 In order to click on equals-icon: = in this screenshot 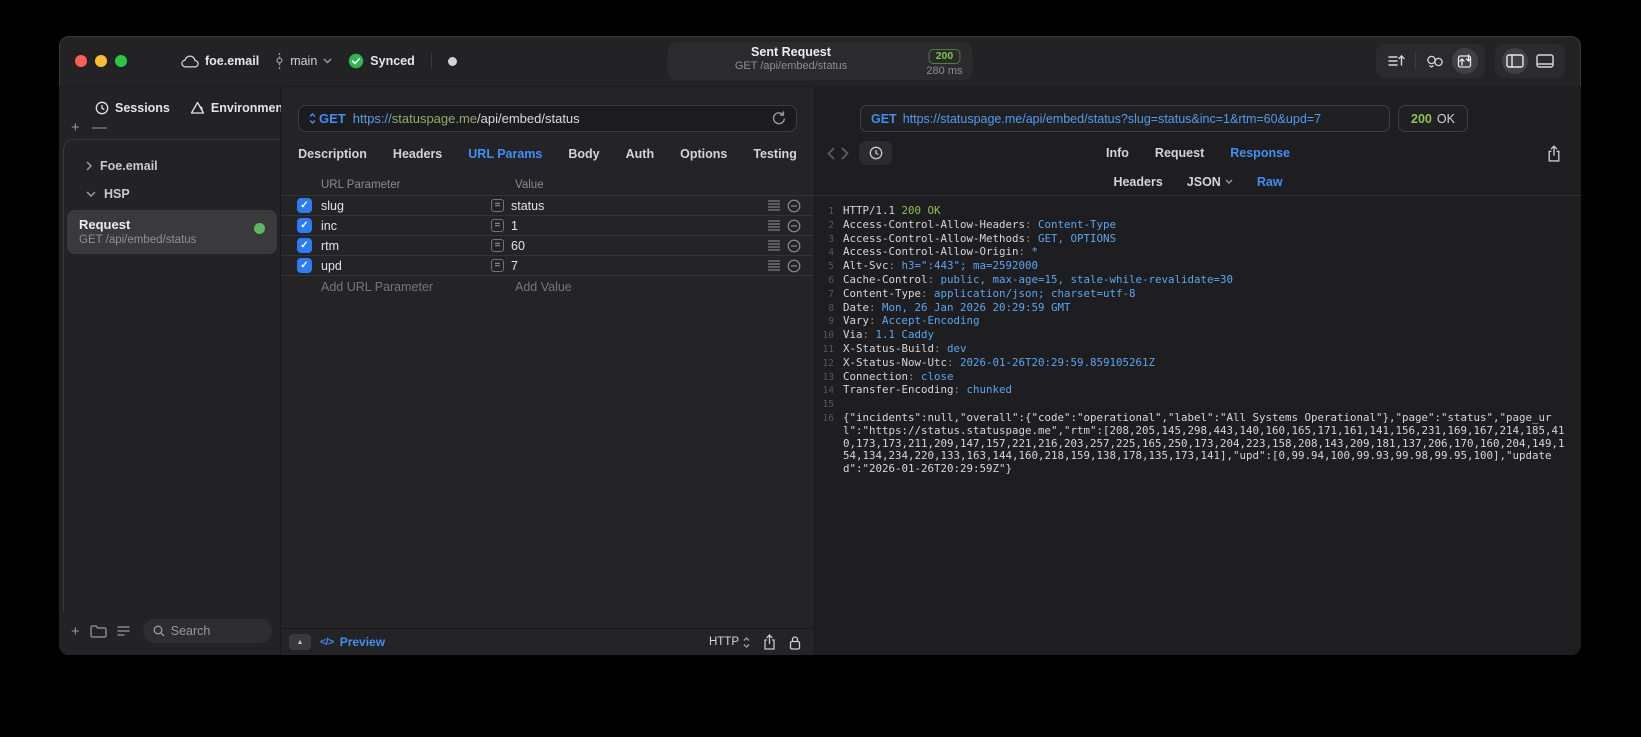, I will do `click(497, 265)`.